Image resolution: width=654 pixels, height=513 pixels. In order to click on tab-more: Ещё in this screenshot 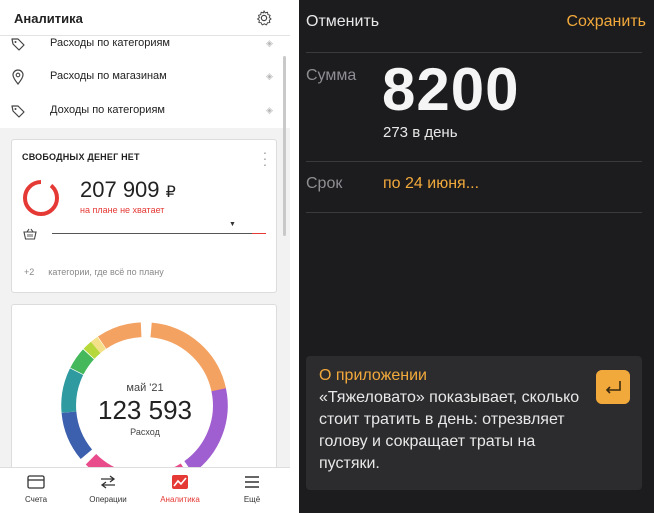, I will do `click(252, 490)`.